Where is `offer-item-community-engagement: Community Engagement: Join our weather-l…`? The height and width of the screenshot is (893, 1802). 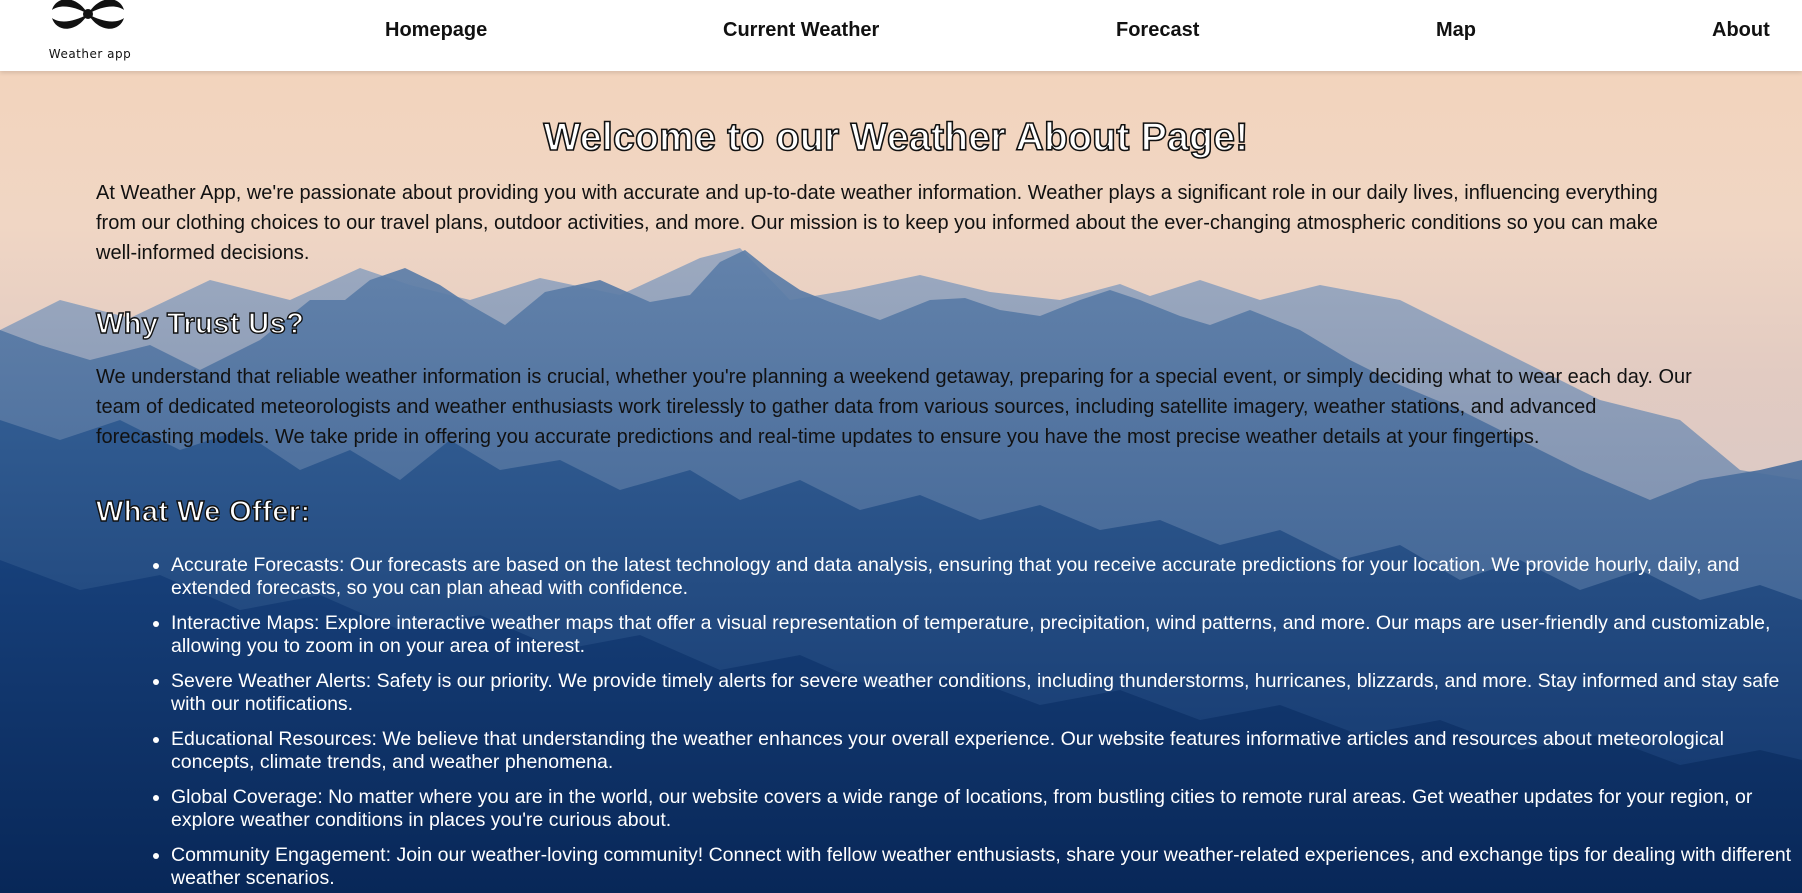 offer-item-community-engagement: Community Engagement: Join our weather-l… is located at coordinates (984, 867).